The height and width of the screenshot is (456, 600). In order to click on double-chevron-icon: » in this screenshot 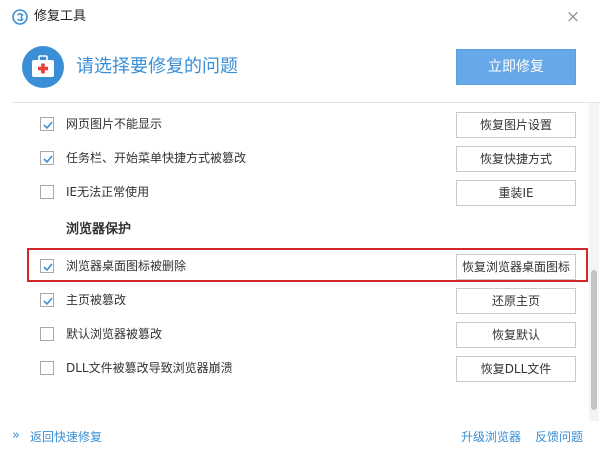, I will do `click(16, 435)`.